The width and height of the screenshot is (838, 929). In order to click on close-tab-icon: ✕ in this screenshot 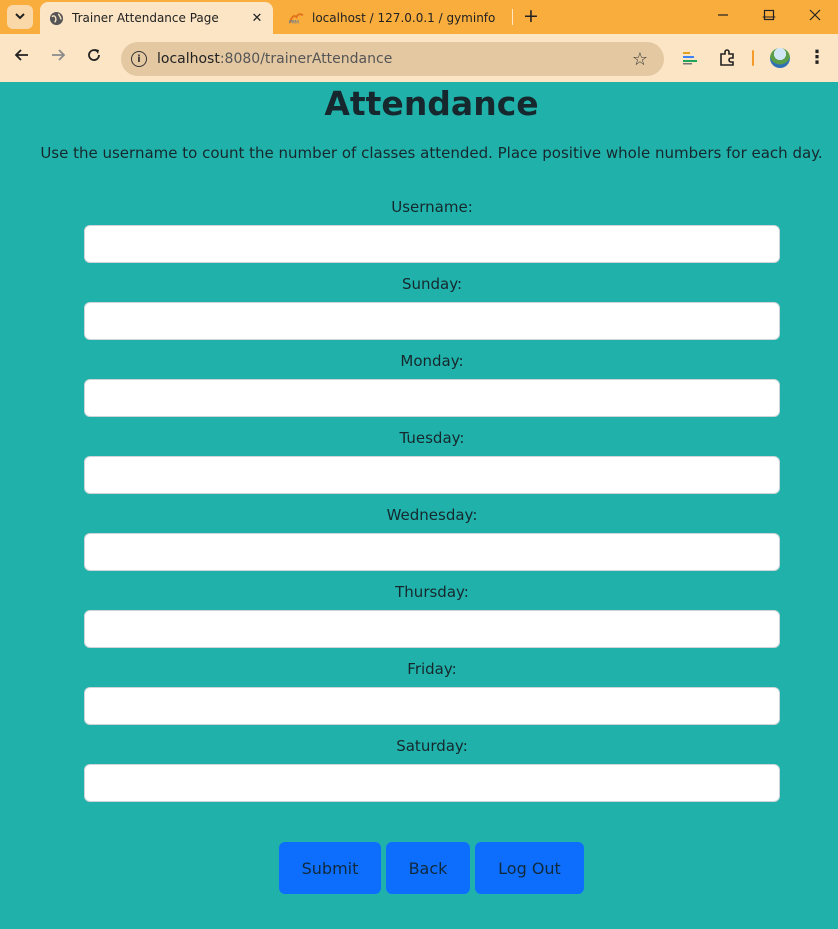, I will do `click(257, 18)`.